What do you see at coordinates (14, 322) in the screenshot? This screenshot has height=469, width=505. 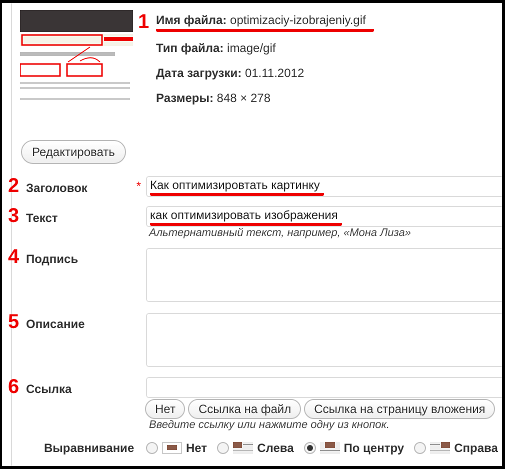 I see `annotation-number: 5` at bounding box center [14, 322].